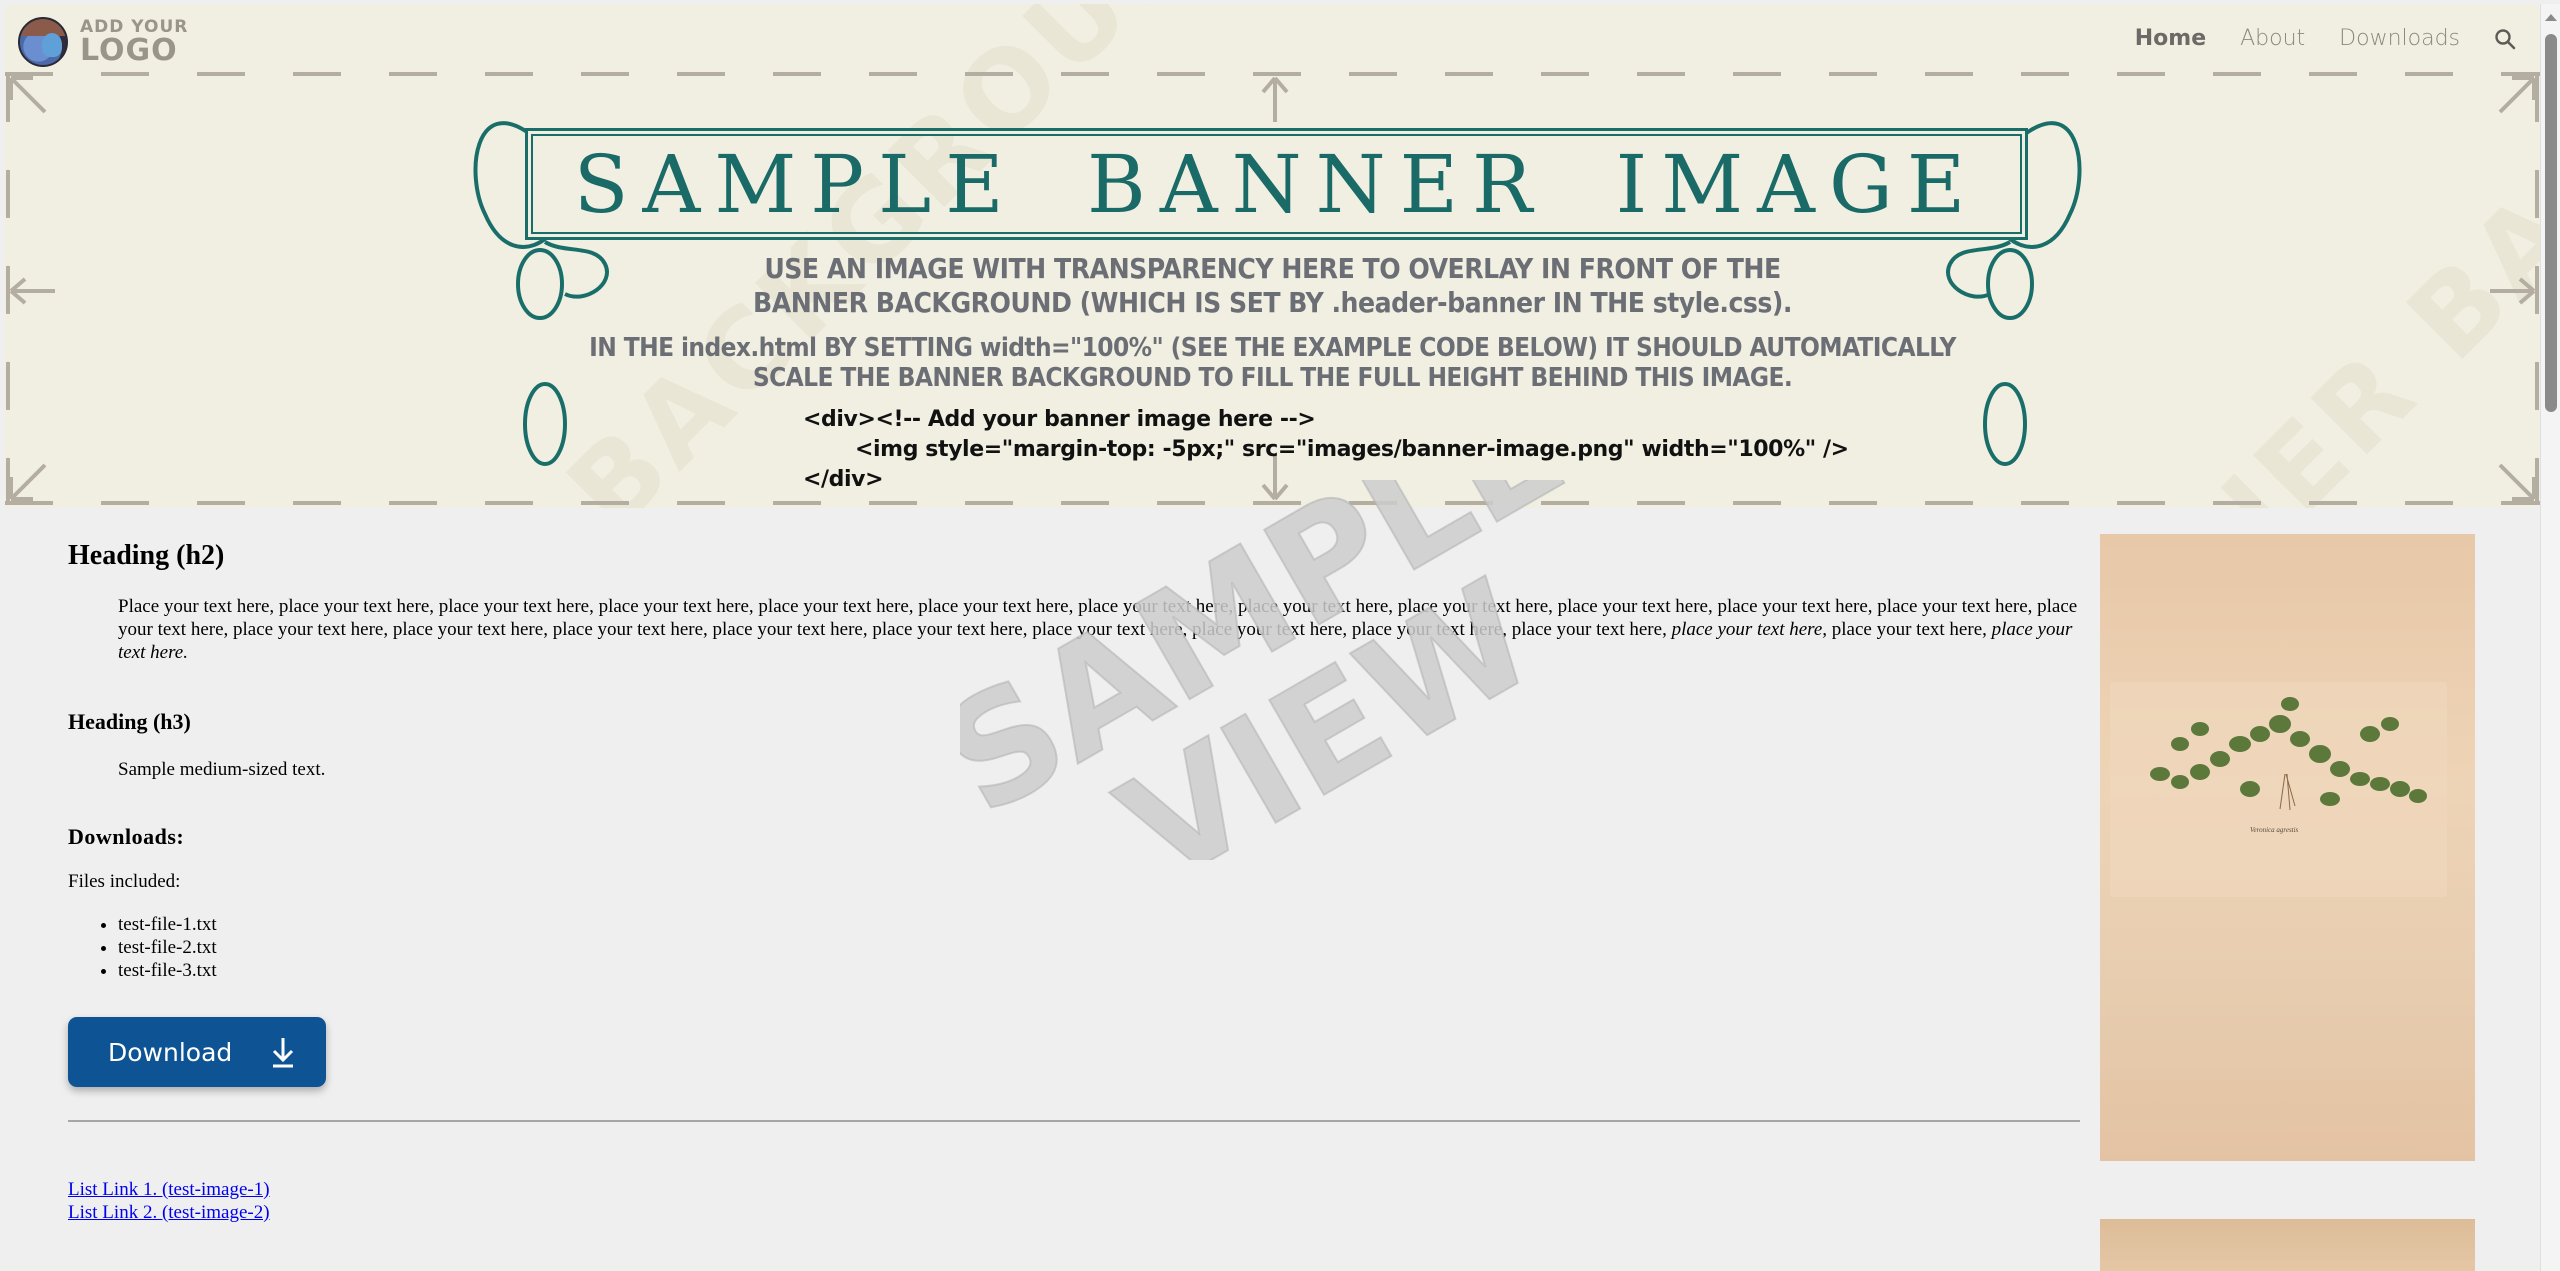 This screenshot has width=2560, height=1271. What do you see at coordinates (2399, 38) in the screenshot?
I see `nav-downloads: Downloads` at bounding box center [2399, 38].